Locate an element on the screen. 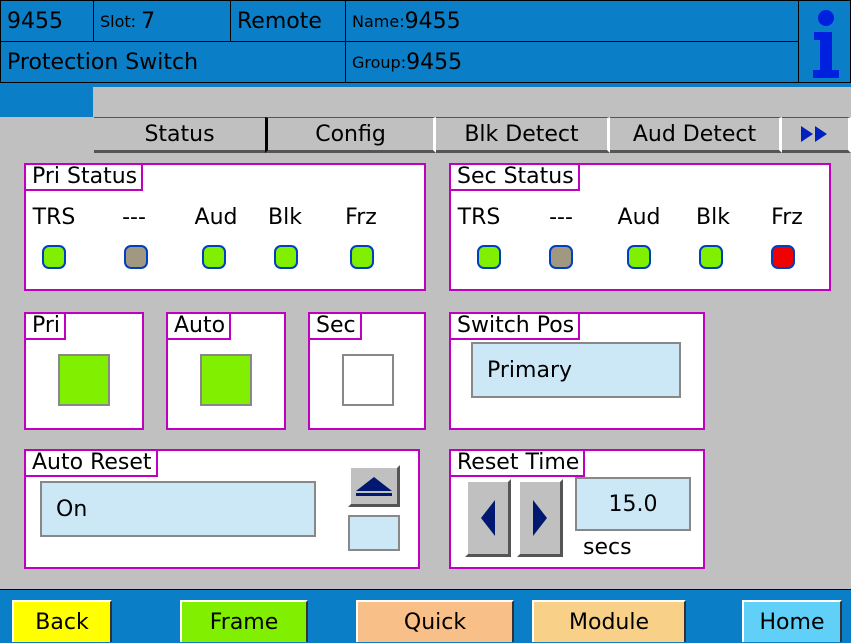 The image size is (851, 643). tab-blk-detect-label: Blk Detect is located at coordinates (521, 134).